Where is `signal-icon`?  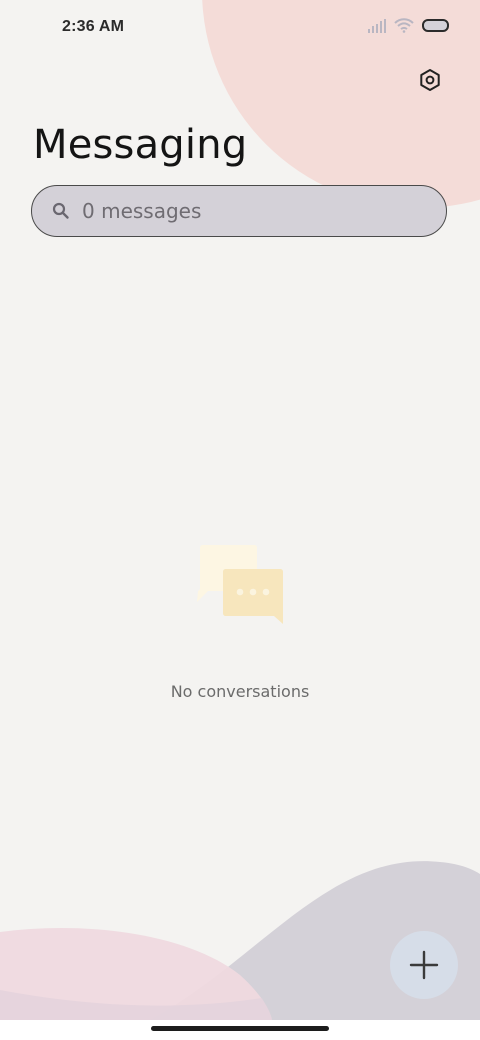 signal-icon is located at coordinates (377, 25).